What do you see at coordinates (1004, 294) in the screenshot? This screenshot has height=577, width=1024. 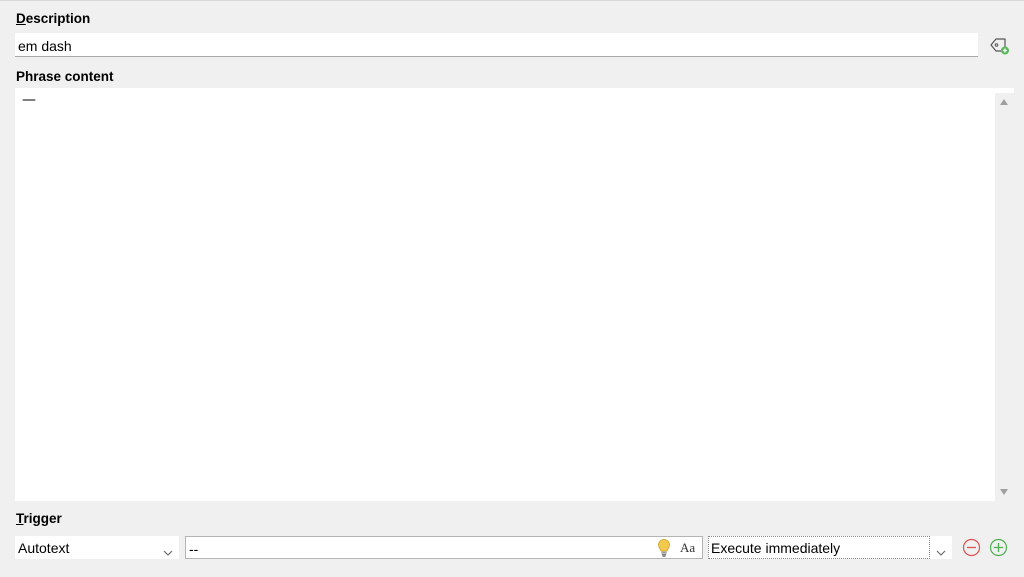 I see `phrase-content-scrollbar` at bounding box center [1004, 294].